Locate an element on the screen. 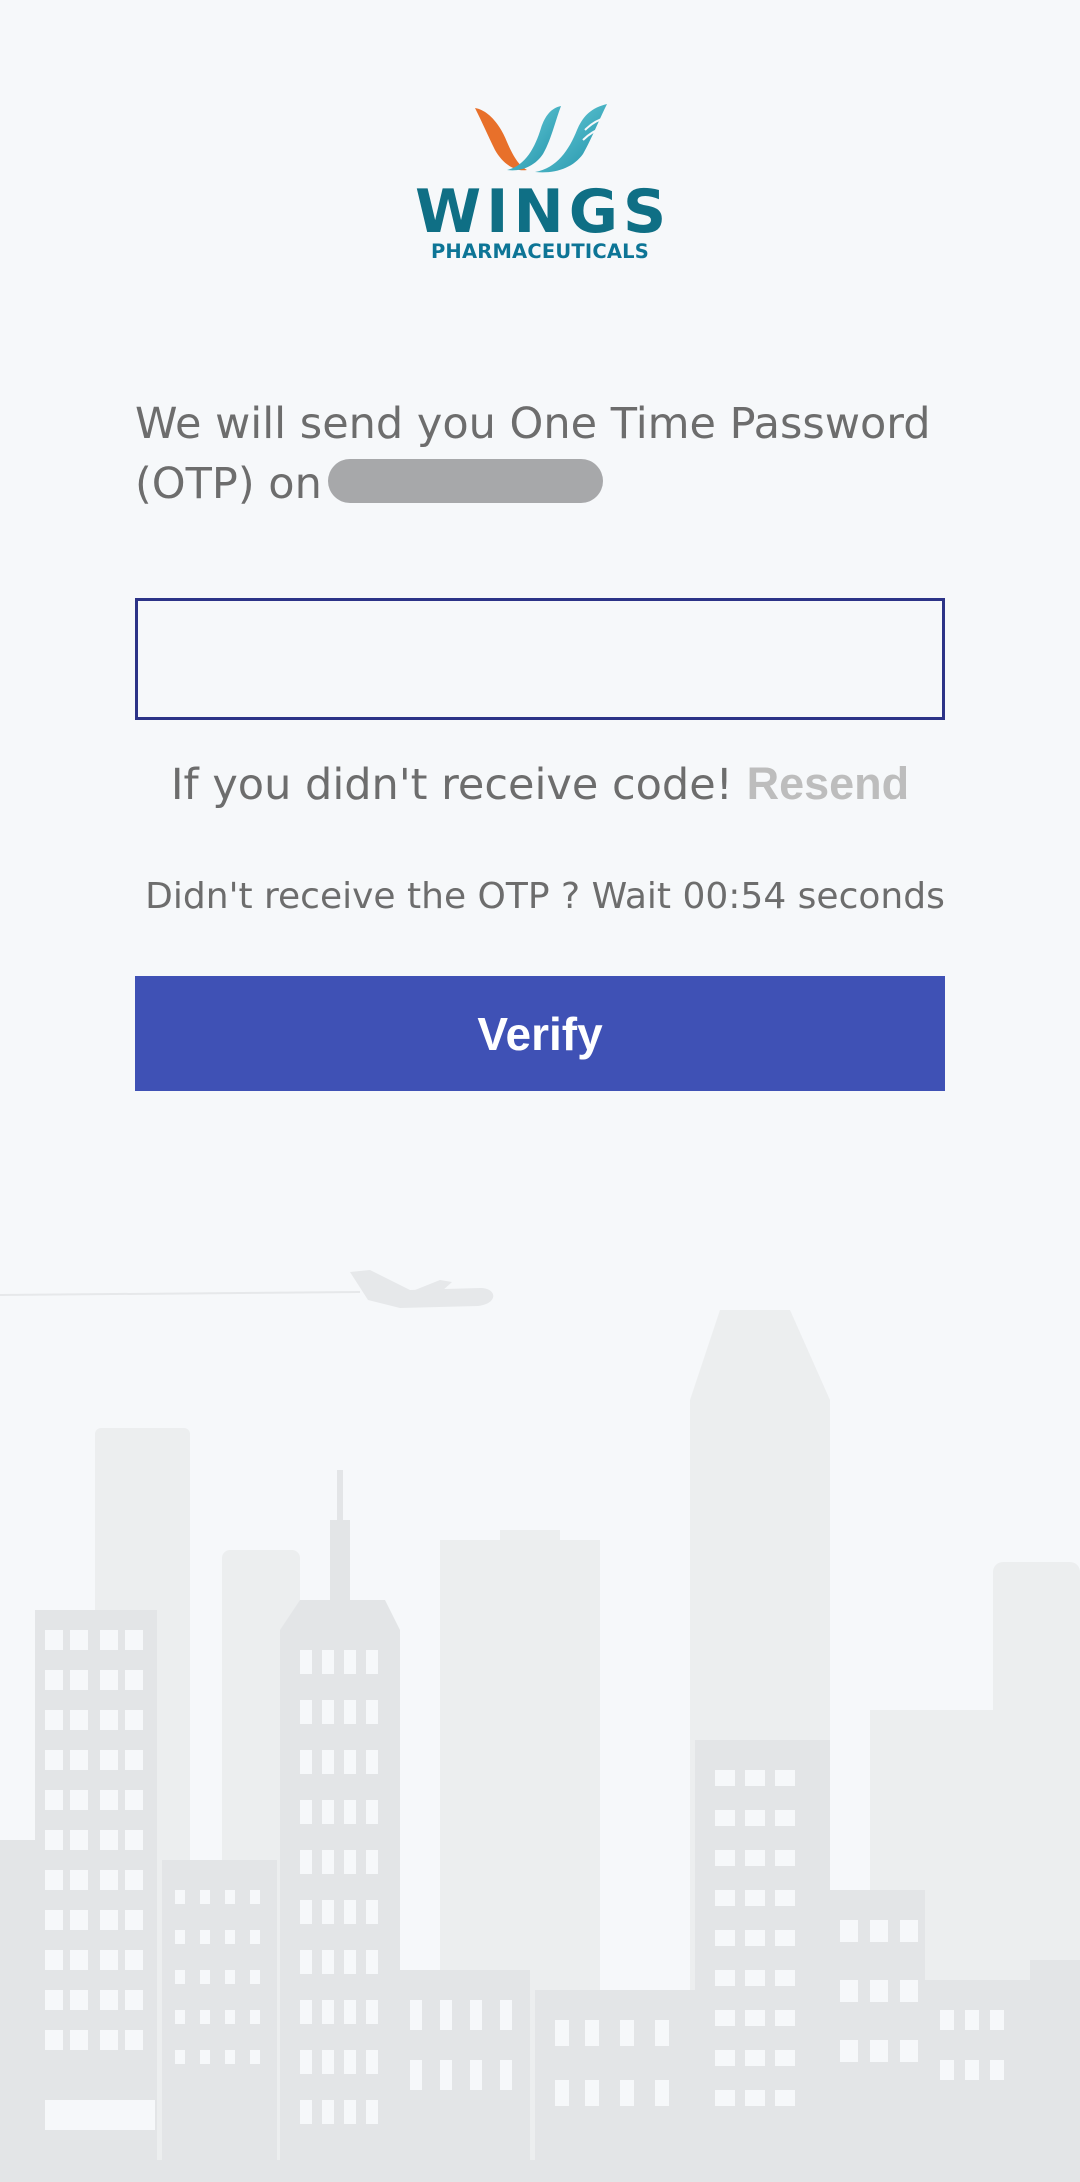 The image size is (1080, 2182). verify-button: Verify is located at coordinates (540, 1033).